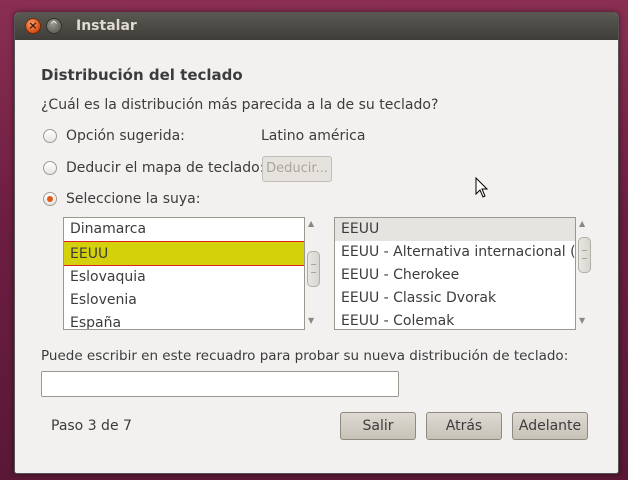  What do you see at coordinates (125, 136) in the screenshot?
I see `radio-suggested-label: Opción sugerida:` at bounding box center [125, 136].